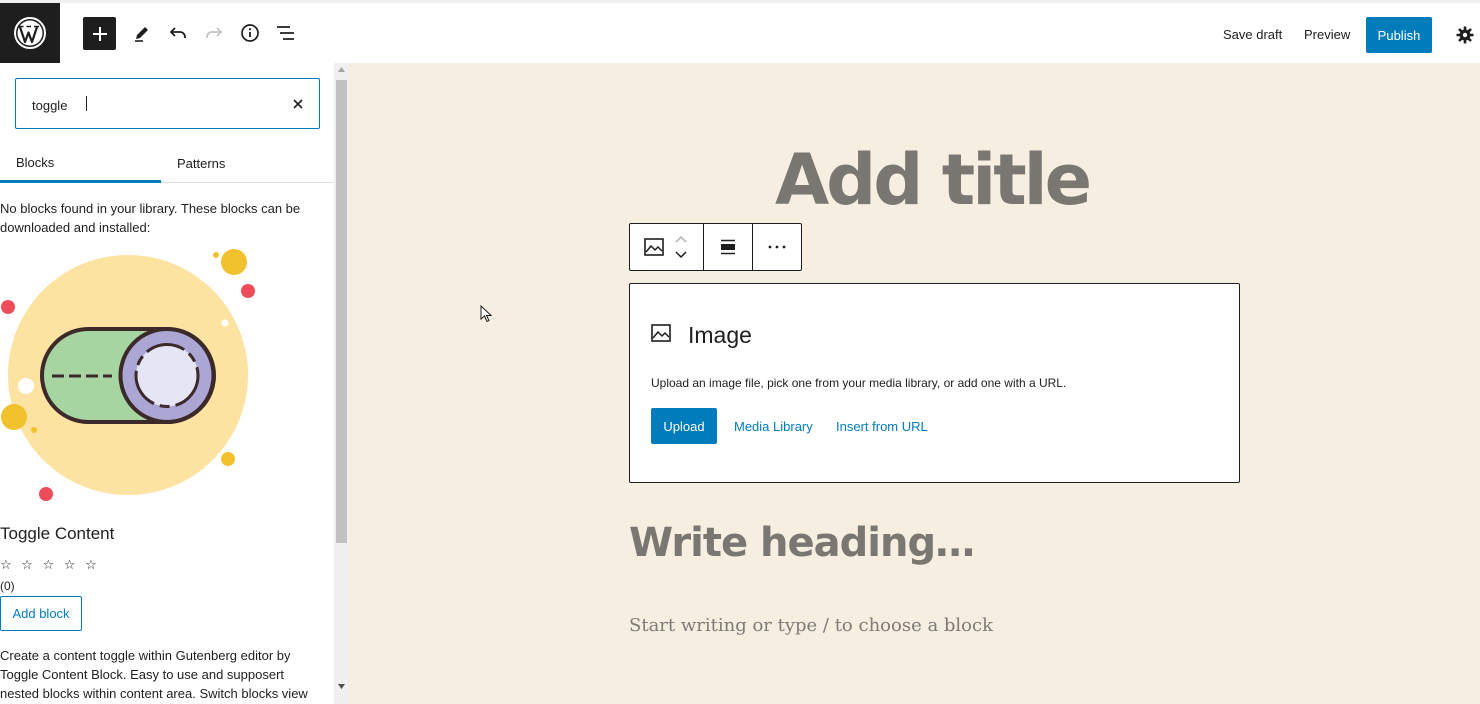  I want to click on undo-icon, so click(177, 32).